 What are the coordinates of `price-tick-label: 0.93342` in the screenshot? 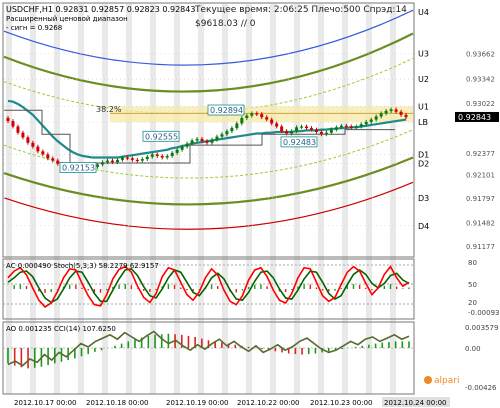 It's located at (480, 79).